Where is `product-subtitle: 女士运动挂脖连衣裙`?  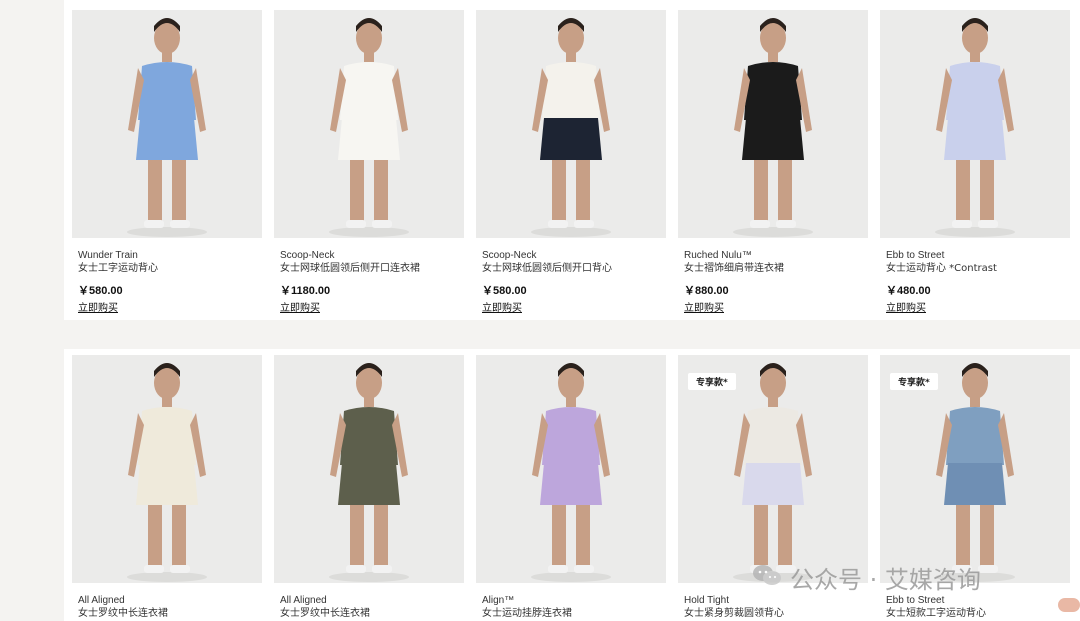
product-subtitle: 女士运动挂脖连衣裙 is located at coordinates (527, 613).